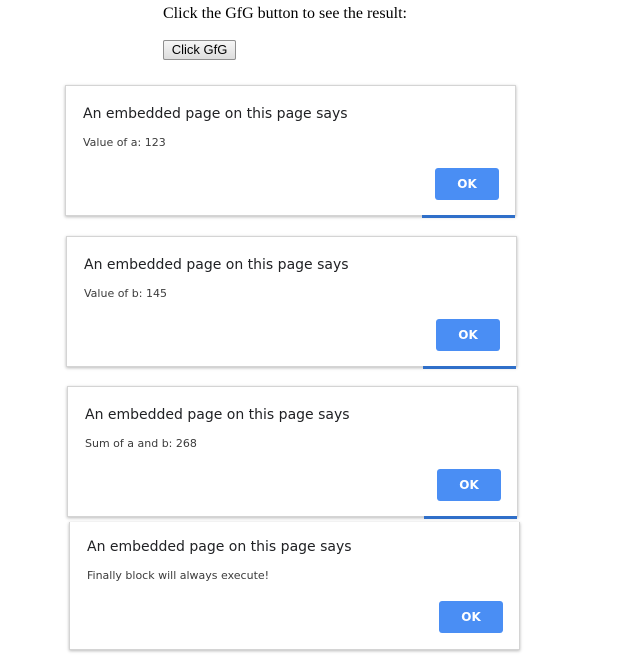 Image resolution: width=634 pixels, height=668 pixels. Describe the element at coordinates (199, 50) in the screenshot. I see `click-gfg-button: Click GfG` at that location.